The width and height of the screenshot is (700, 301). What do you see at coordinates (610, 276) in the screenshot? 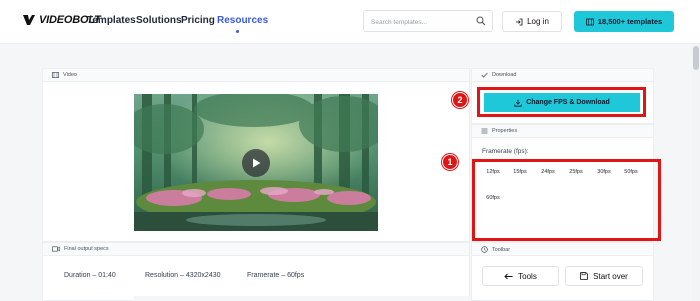
I see `start-over-label: Start over` at bounding box center [610, 276].